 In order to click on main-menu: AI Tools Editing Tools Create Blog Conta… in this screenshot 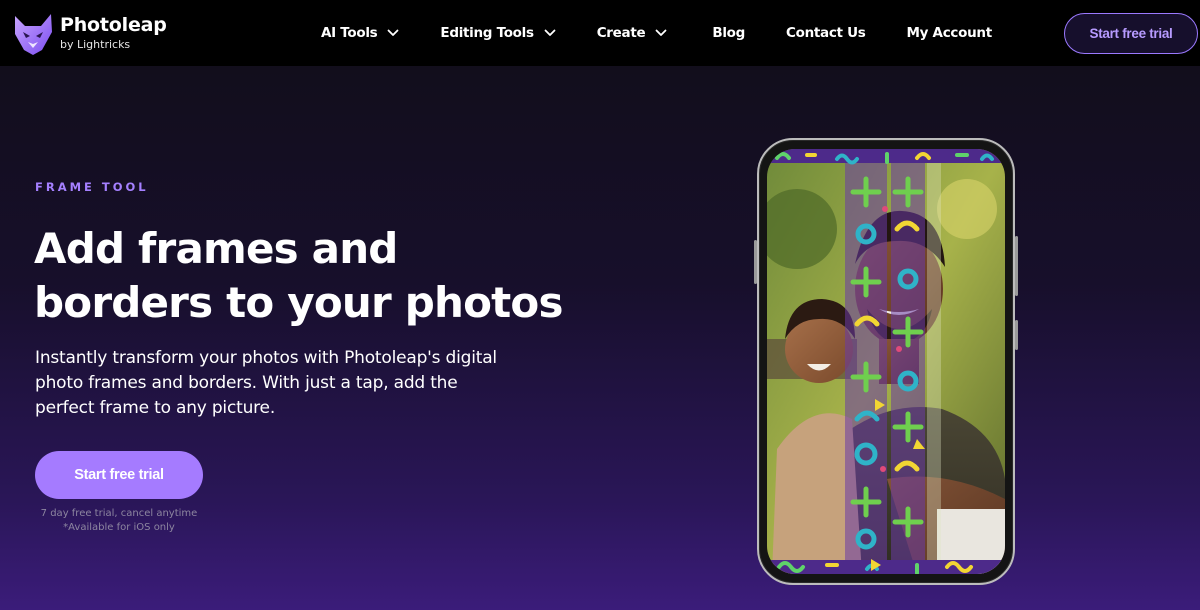, I will do `click(656, 33)`.